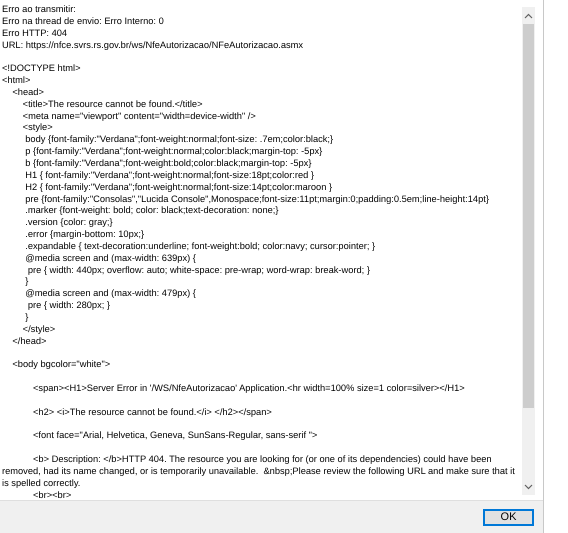 The image size is (568, 533). I want to click on message-line: pre { width: 280px; }, so click(69, 306).